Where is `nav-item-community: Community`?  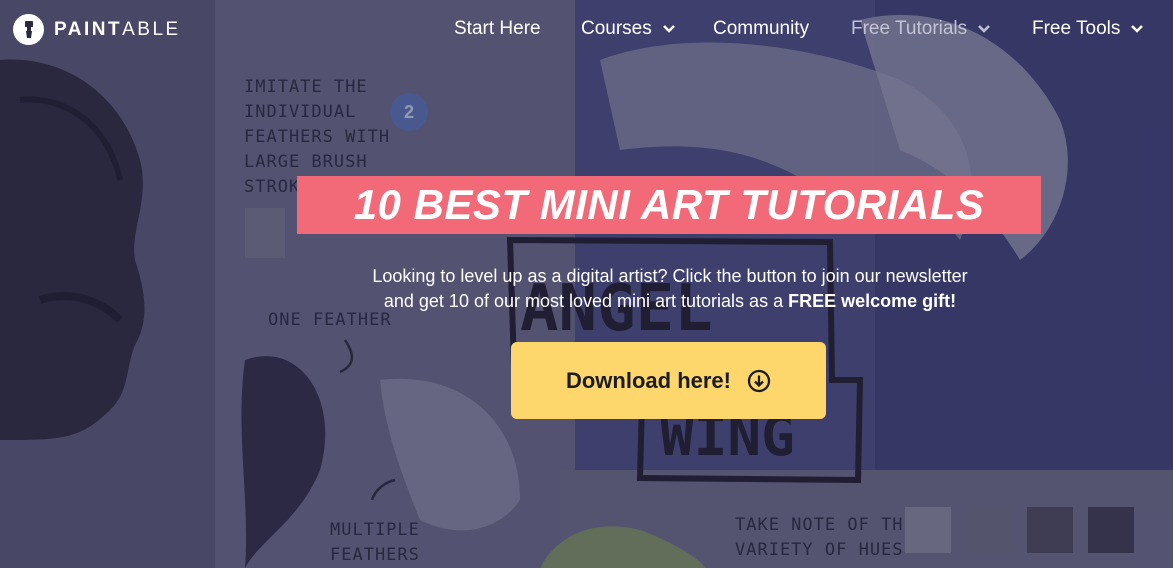
nav-item-community: Community is located at coordinates (761, 29).